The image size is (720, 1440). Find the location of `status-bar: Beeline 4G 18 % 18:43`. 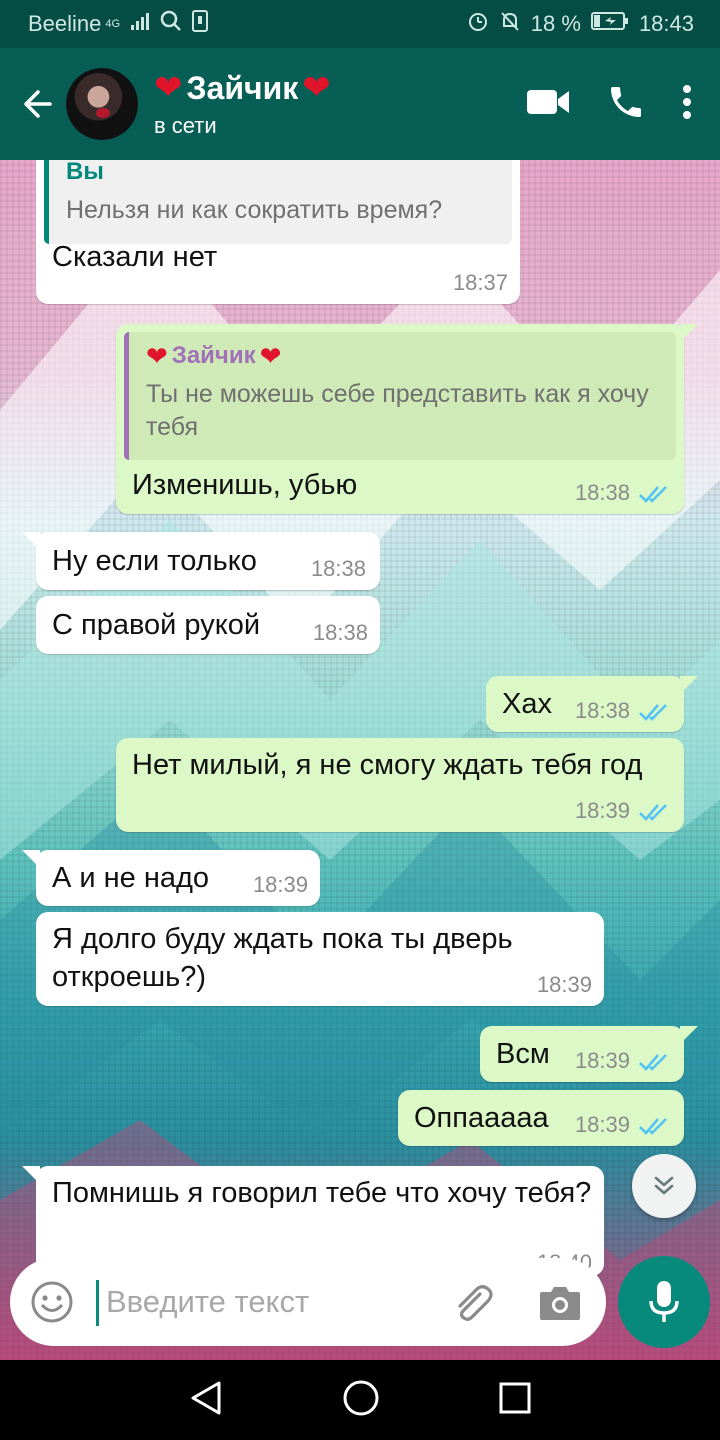

status-bar: Beeline 4G 18 % 18:43 is located at coordinates (360, 24).